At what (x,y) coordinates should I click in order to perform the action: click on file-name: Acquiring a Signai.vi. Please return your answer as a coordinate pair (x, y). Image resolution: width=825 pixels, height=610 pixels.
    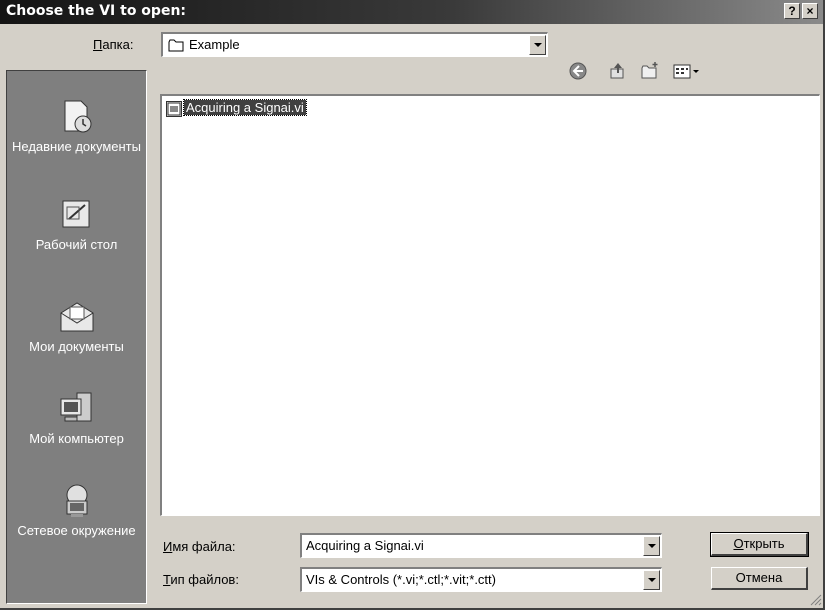
    Looking at the image, I should click on (245, 107).